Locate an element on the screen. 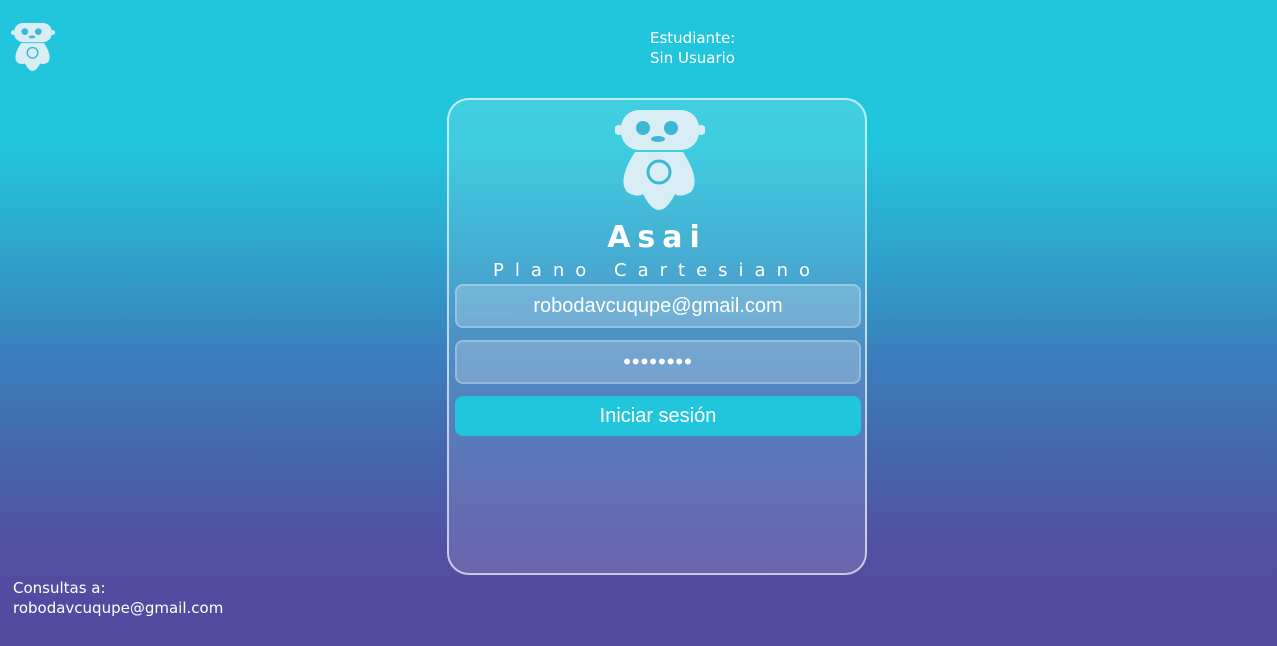 The height and width of the screenshot is (646, 1277). student-label: Estudiante: is located at coordinates (693, 38).